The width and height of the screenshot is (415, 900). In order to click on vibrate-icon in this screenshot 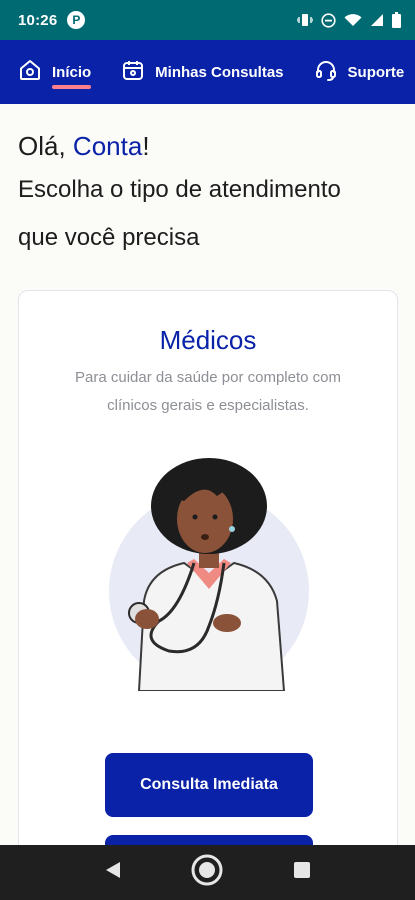, I will do `click(305, 20)`.